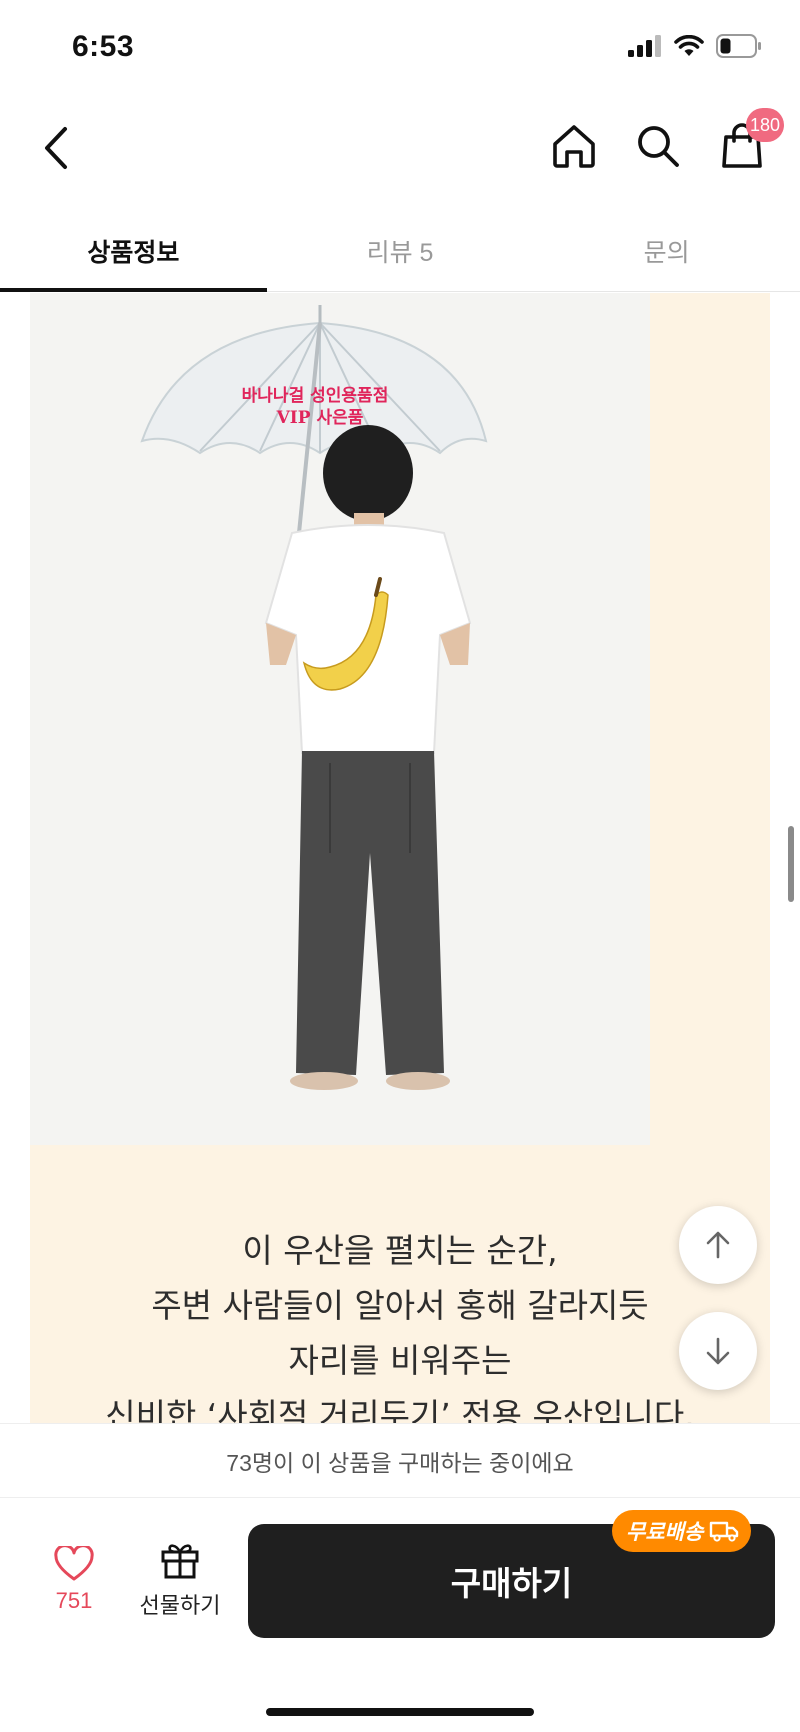  Describe the element at coordinates (665, 1532) in the screenshot. I see `free-shipping-label: 무료배송` at that location.